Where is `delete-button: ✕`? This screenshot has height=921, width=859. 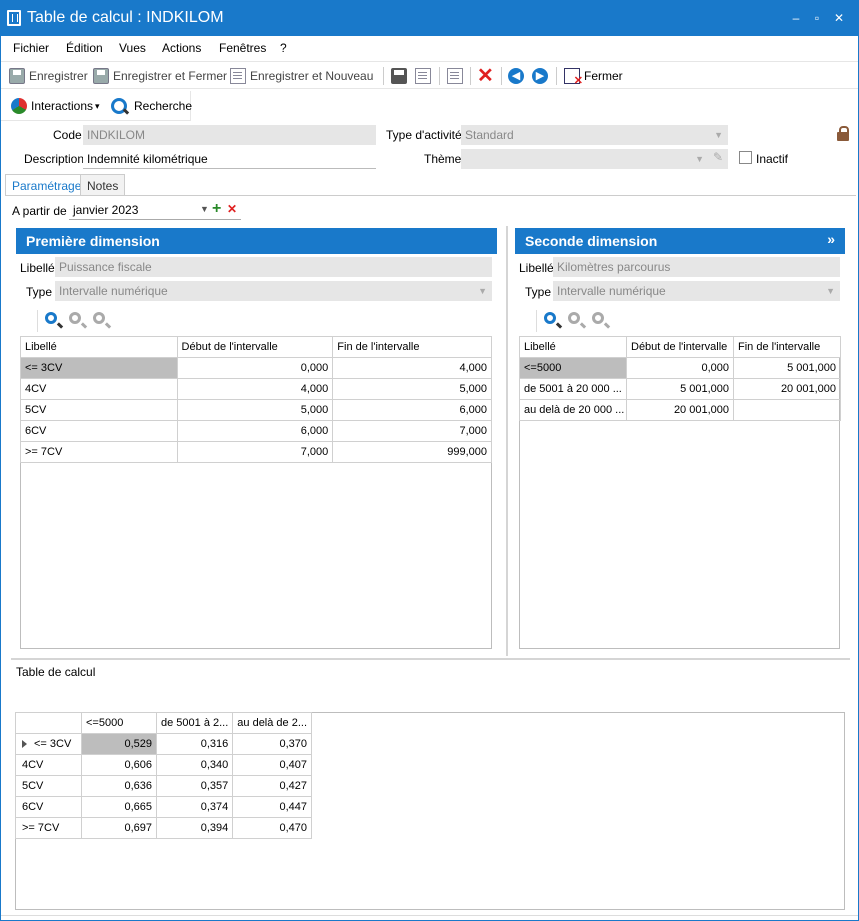
delete-button: ✕ is located at coordinates (487, 76).